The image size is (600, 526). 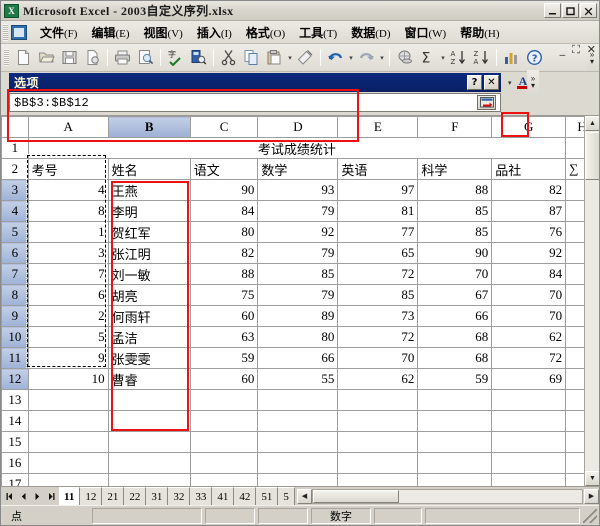 What do you see at coordinates (135, 496) in the screenshot?
I see `sheet-tab-22: 22` at bounding box center [135, 496].